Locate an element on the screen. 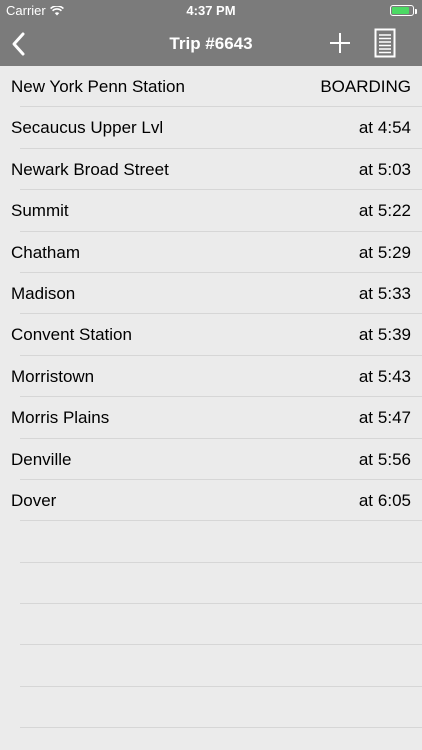 This screenshot has height=750, width=422. station-name: Newark Broad Street is located at coordinates (90, 169).